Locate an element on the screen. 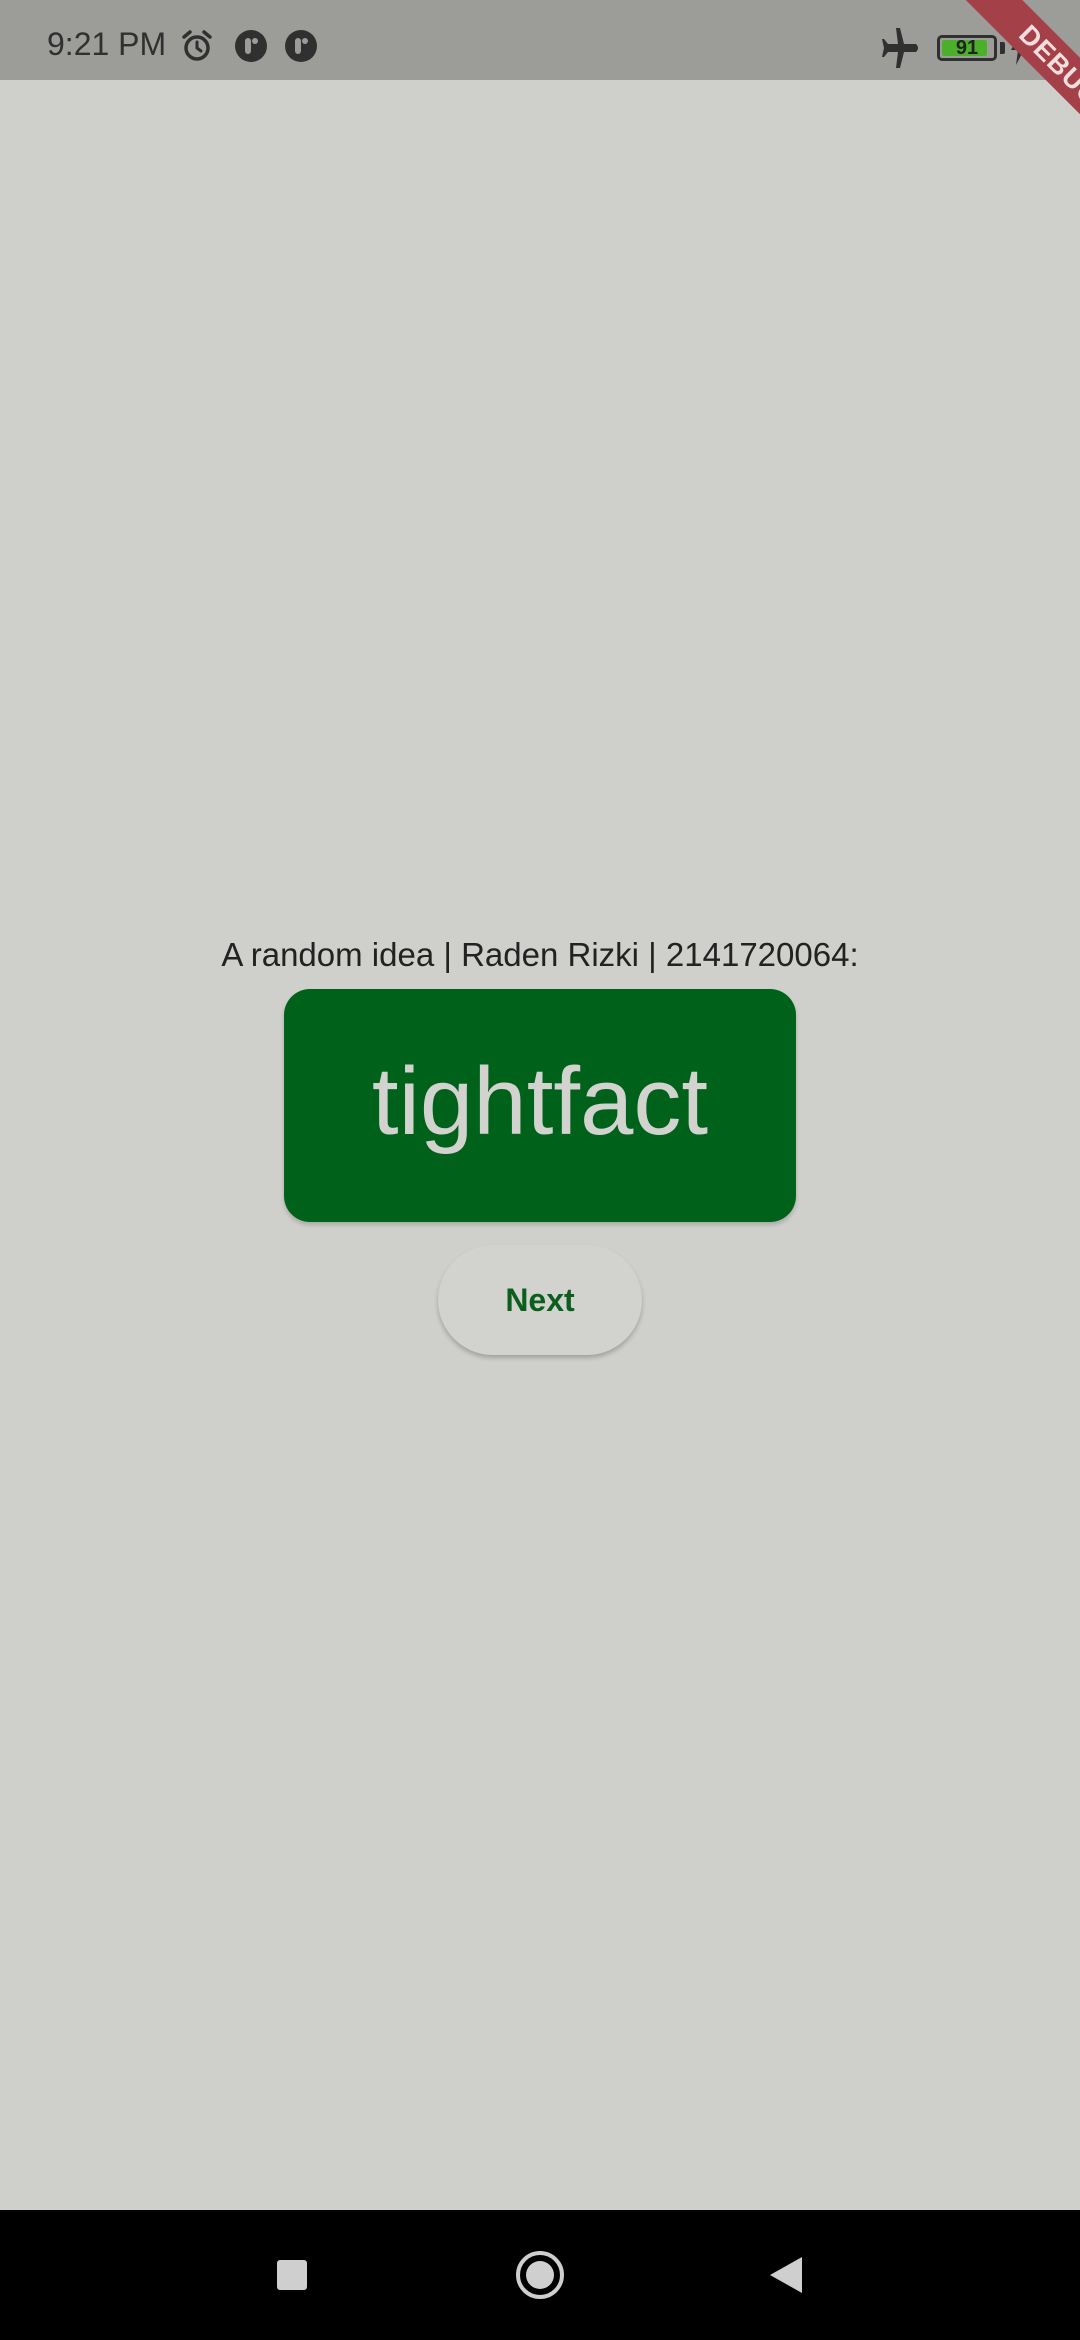  navigation-bar is located at coordinates (540, 2275).